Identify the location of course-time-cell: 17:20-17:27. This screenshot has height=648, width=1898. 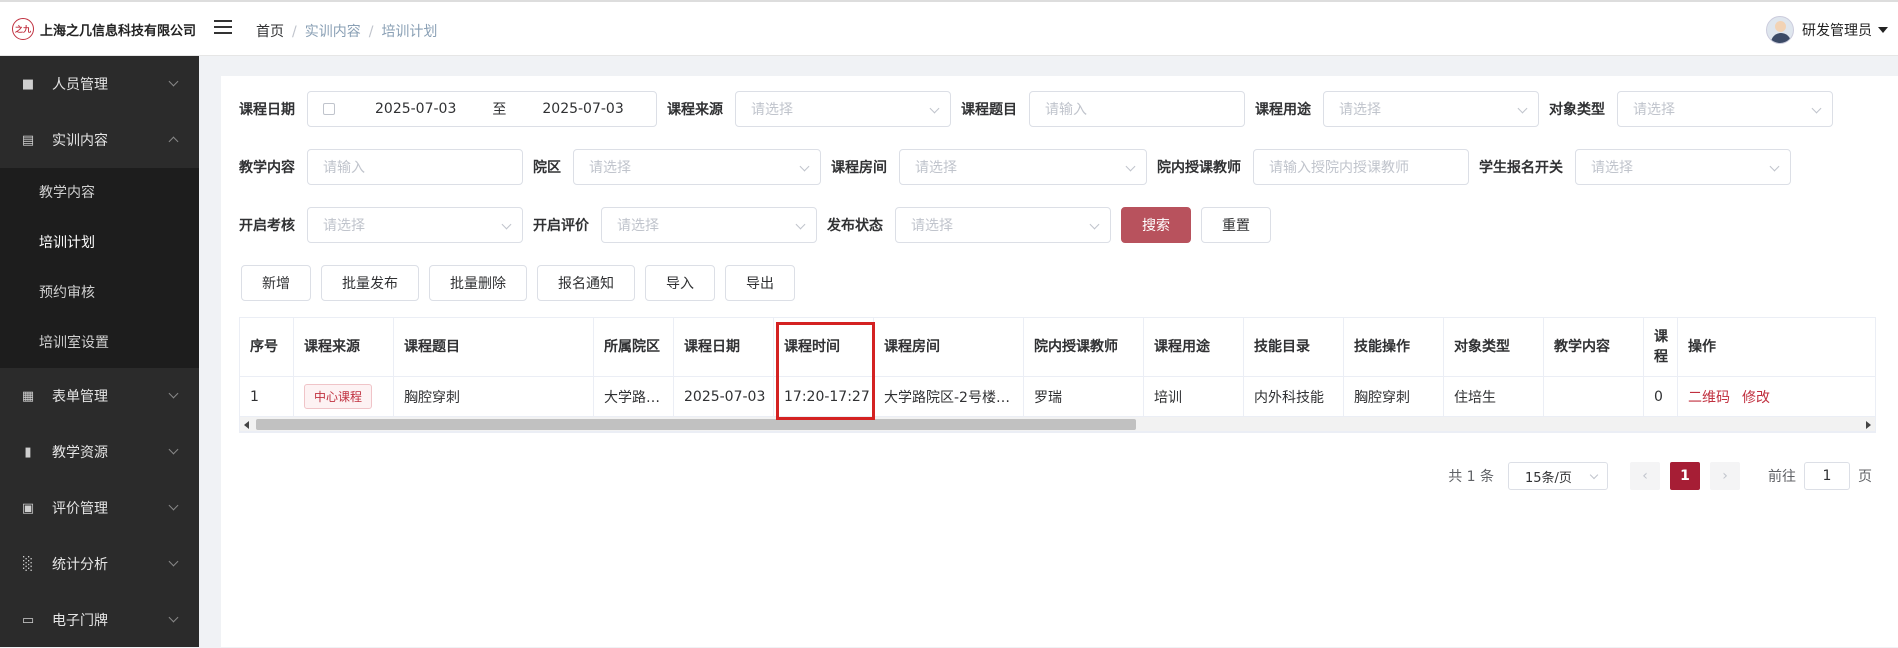
(824, 396).